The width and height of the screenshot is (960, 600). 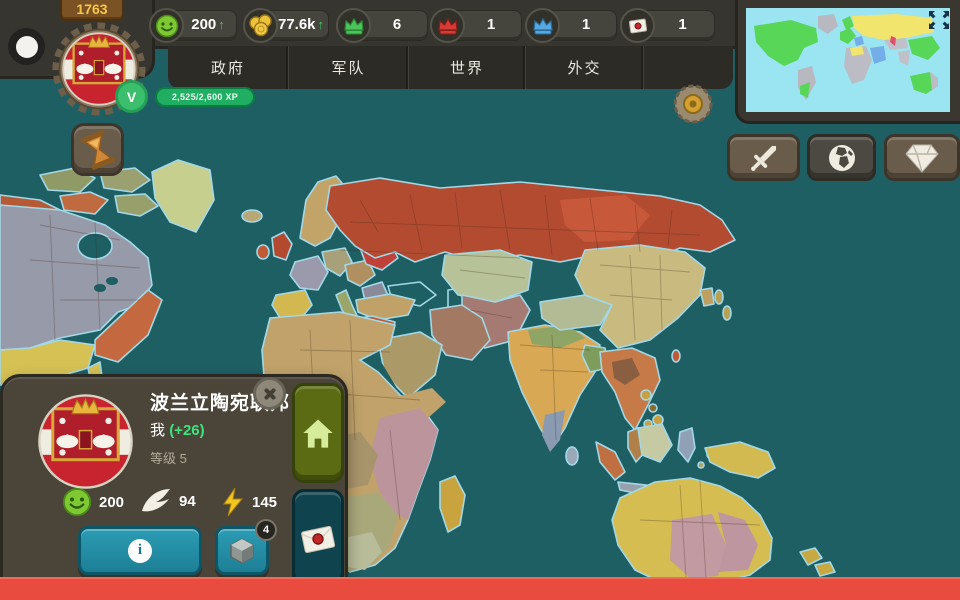 I want to click on resource-crown-blue: 1, so click(x=571, y=25).